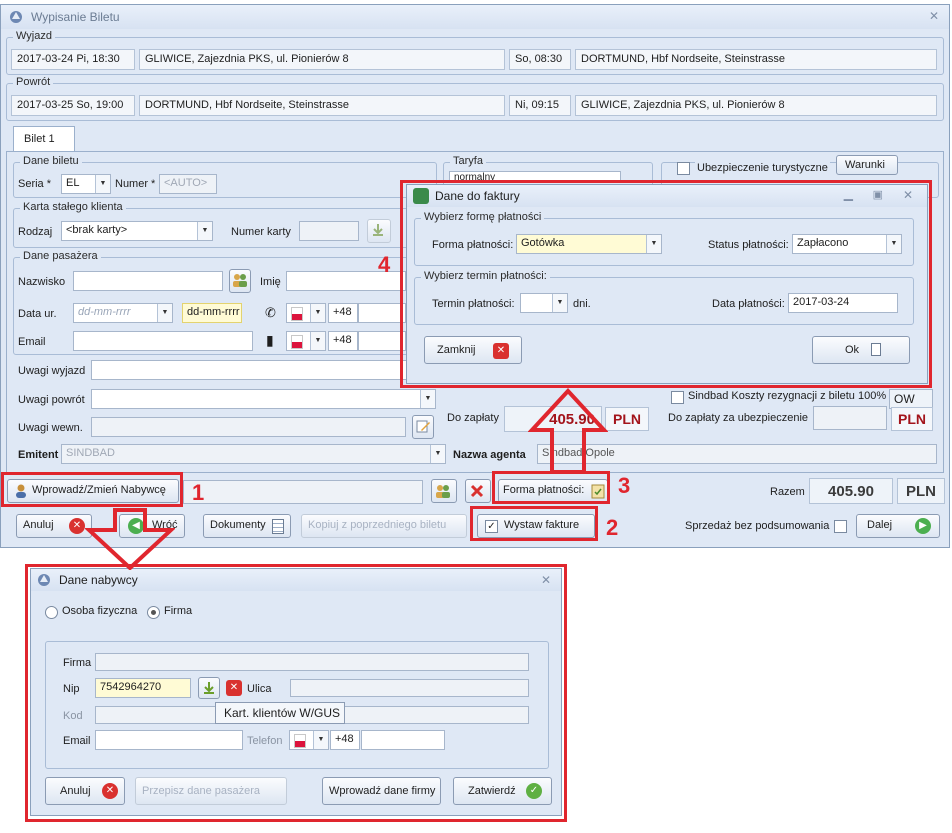  I want to click on email-input, so click(163, 341).